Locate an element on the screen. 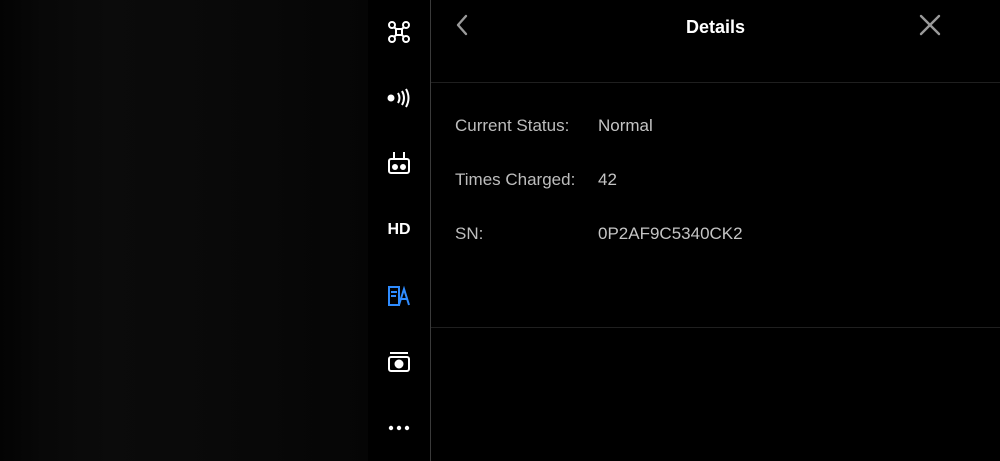 The height and width of the screenshot is (461, 1000). rail-item-battery is located at coordinates (399, 296).